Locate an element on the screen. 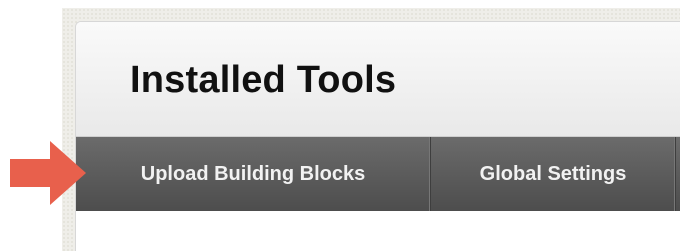  panel-body is located at coordinates (378, 231).